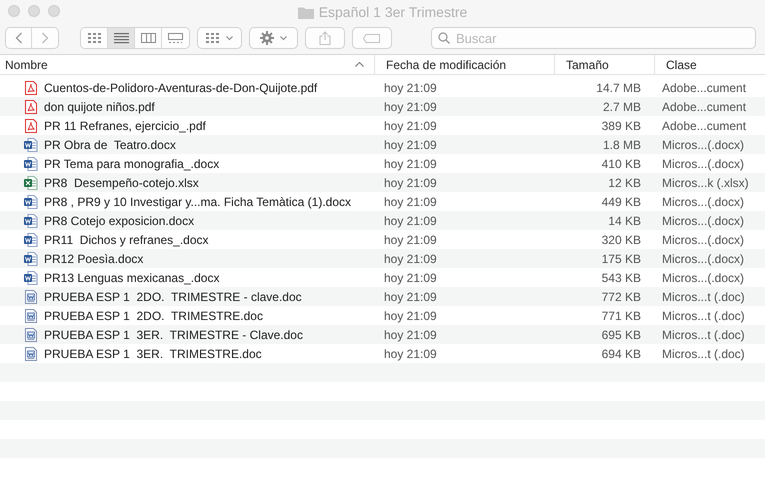  I want to click on file-size: 694 KB, so click(621, 354).